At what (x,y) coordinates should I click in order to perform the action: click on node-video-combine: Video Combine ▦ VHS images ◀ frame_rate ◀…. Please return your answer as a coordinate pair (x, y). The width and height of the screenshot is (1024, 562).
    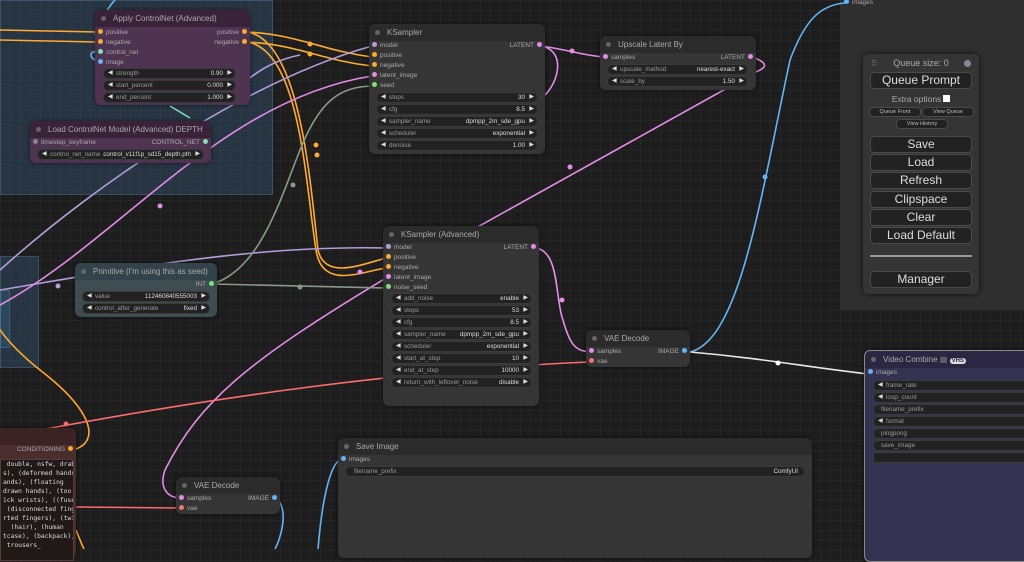
    Looking at the image, I should click on (944, 456).